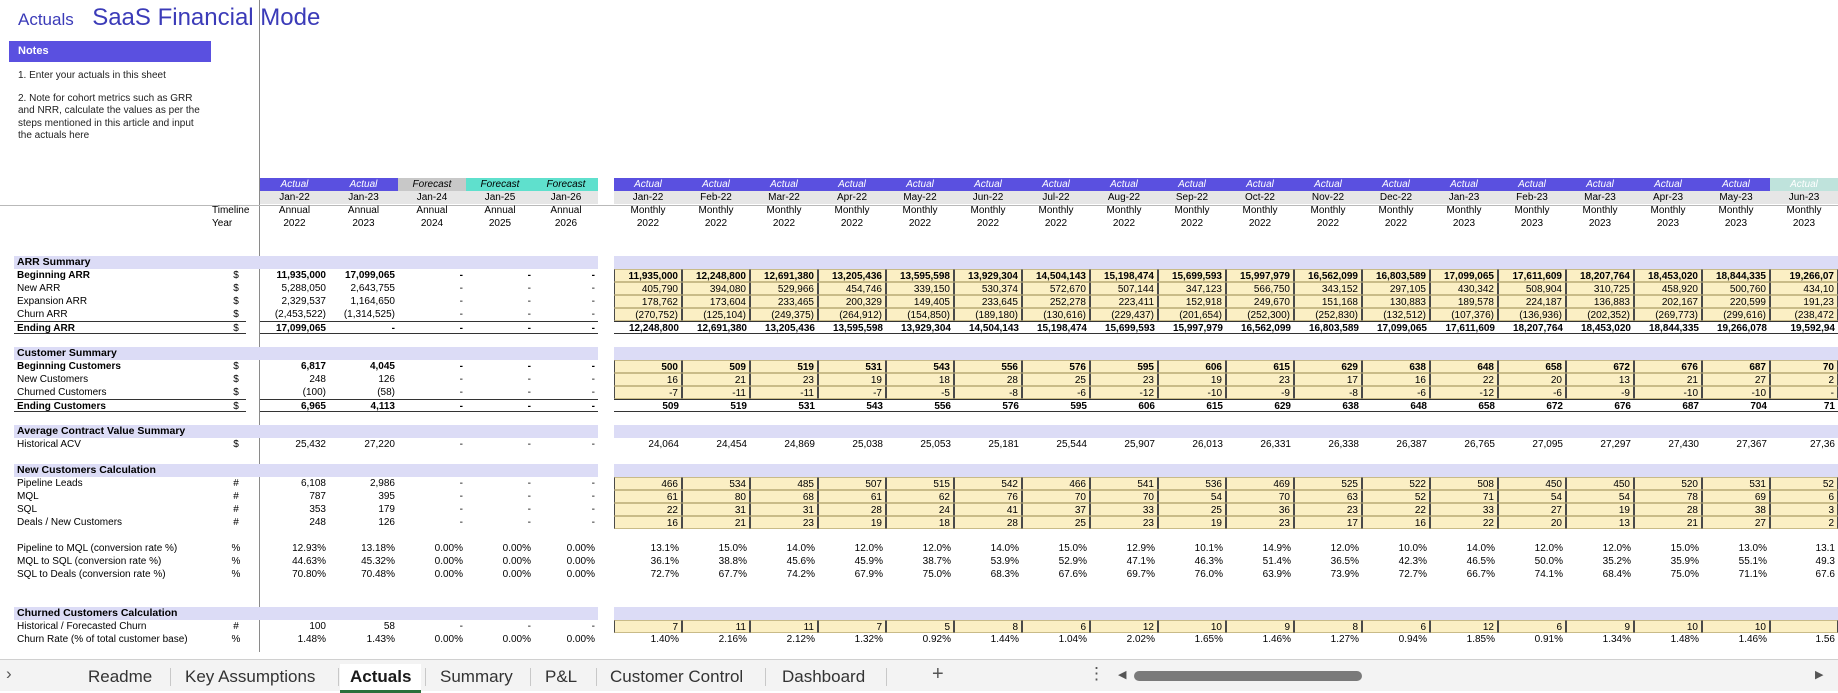 The height and width of the screenshot is (693, 1838). Describe the element at coordinates (294, 522) in the screenshot. I see `annual-value-cell: 248` at that location.